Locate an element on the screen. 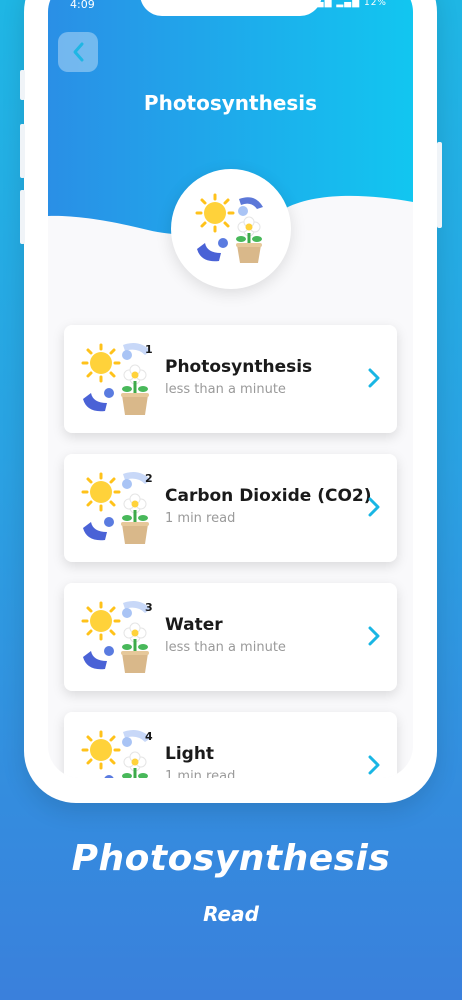  phone-side-button is located at coordinates (22, 85).